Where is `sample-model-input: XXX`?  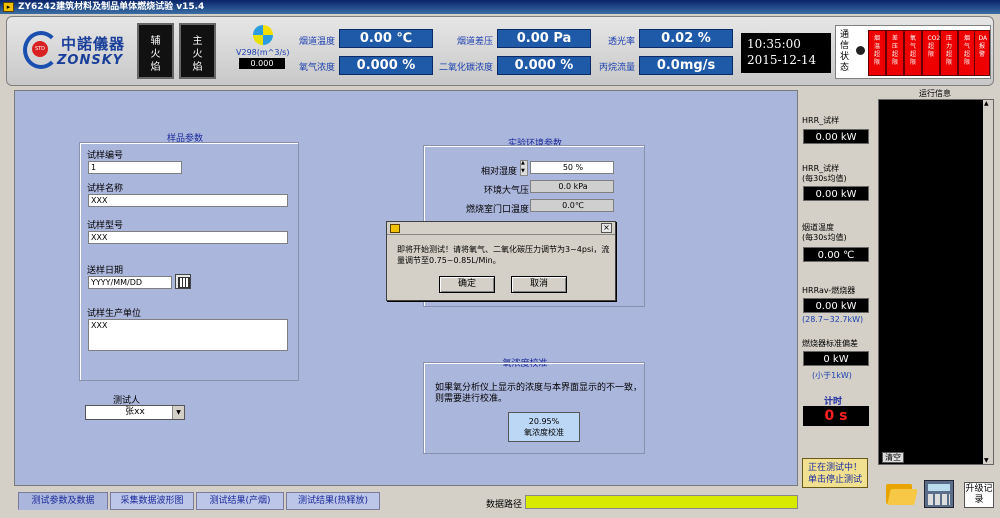 sample-model-input: XXX is located at coordinates (188, 237).